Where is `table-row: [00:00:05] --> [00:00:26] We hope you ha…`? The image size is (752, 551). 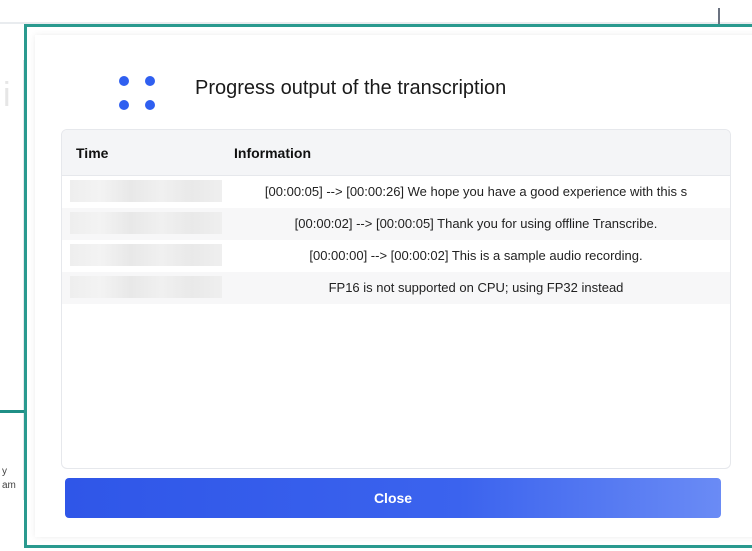 table-row: [00:00:05] --> [00:00:26] We hope you ha… is located at coordinates (396, 192).